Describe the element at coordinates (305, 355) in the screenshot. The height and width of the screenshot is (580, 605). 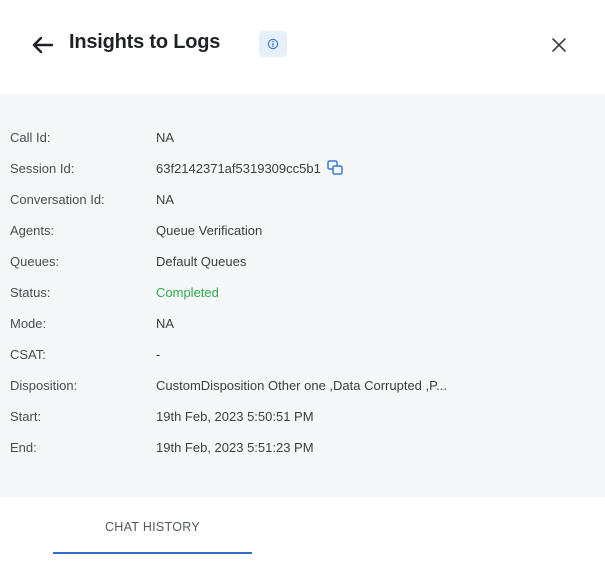
I see `detail-row-csat: CSAT: -` at that location.